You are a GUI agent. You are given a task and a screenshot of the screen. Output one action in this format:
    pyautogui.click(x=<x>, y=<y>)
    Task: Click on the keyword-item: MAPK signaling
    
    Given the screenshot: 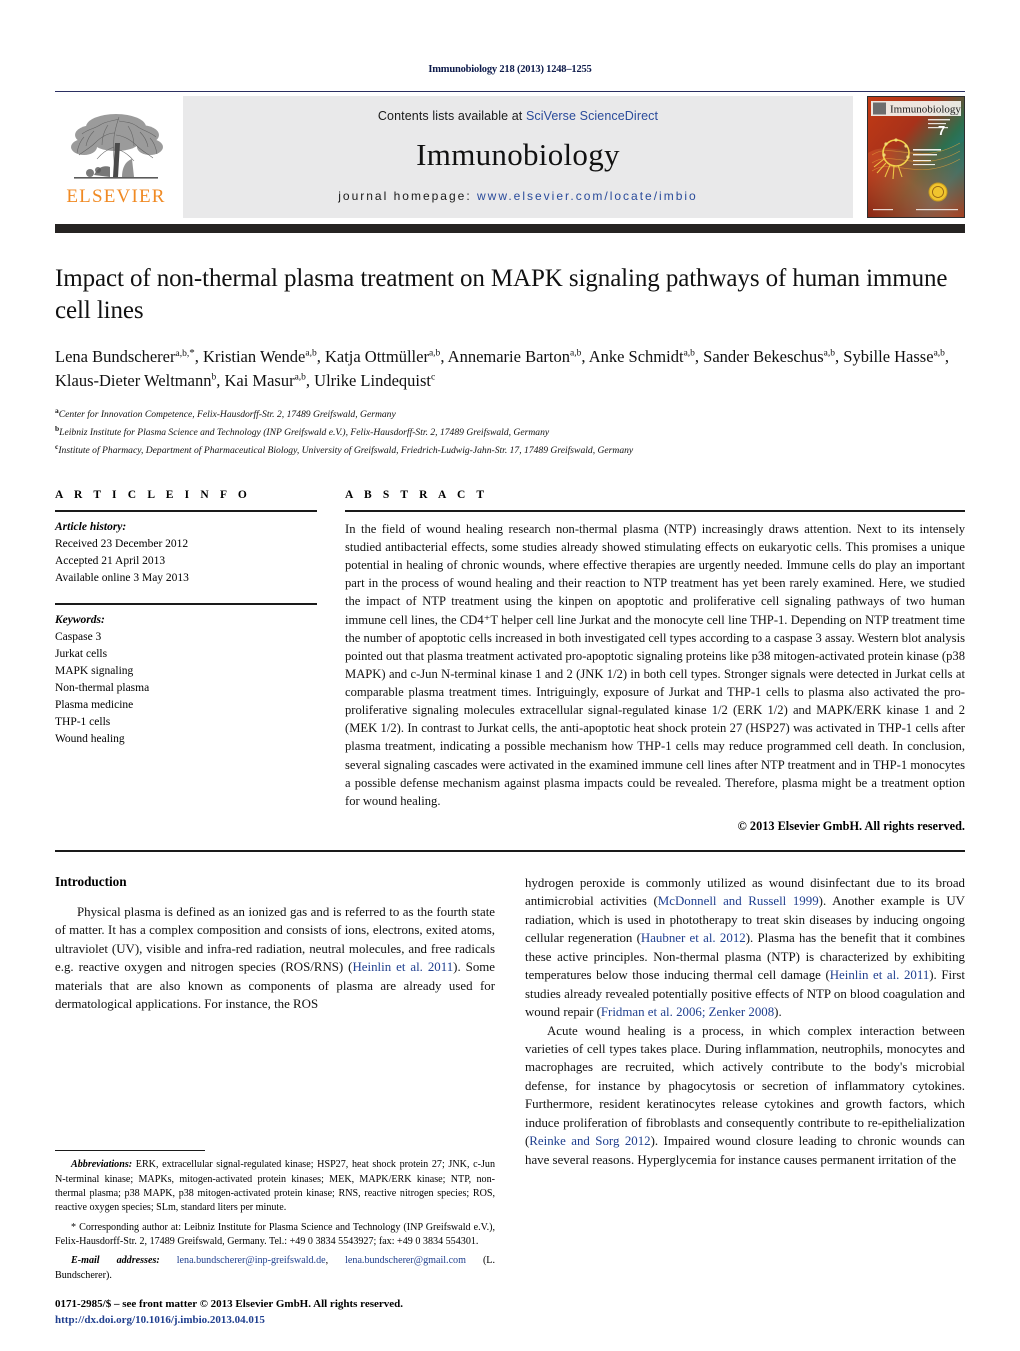 What is the action you would take?
    pyautogui.click(x=94, y=671)
    